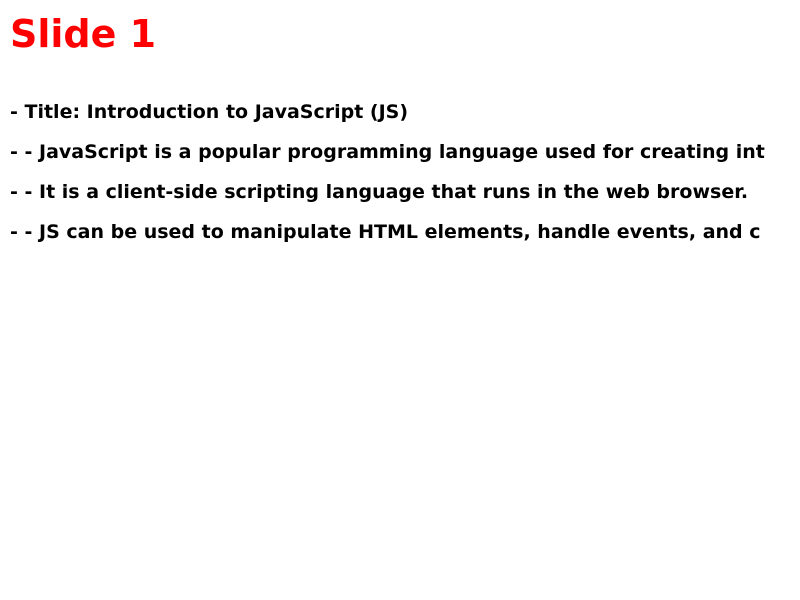 The width and height of the screenshot is (800, 600). What do you see at coordinates (83, 34) in the screenshot?
I see `slide-title: Slide 1` at bounding box center [83, 34].